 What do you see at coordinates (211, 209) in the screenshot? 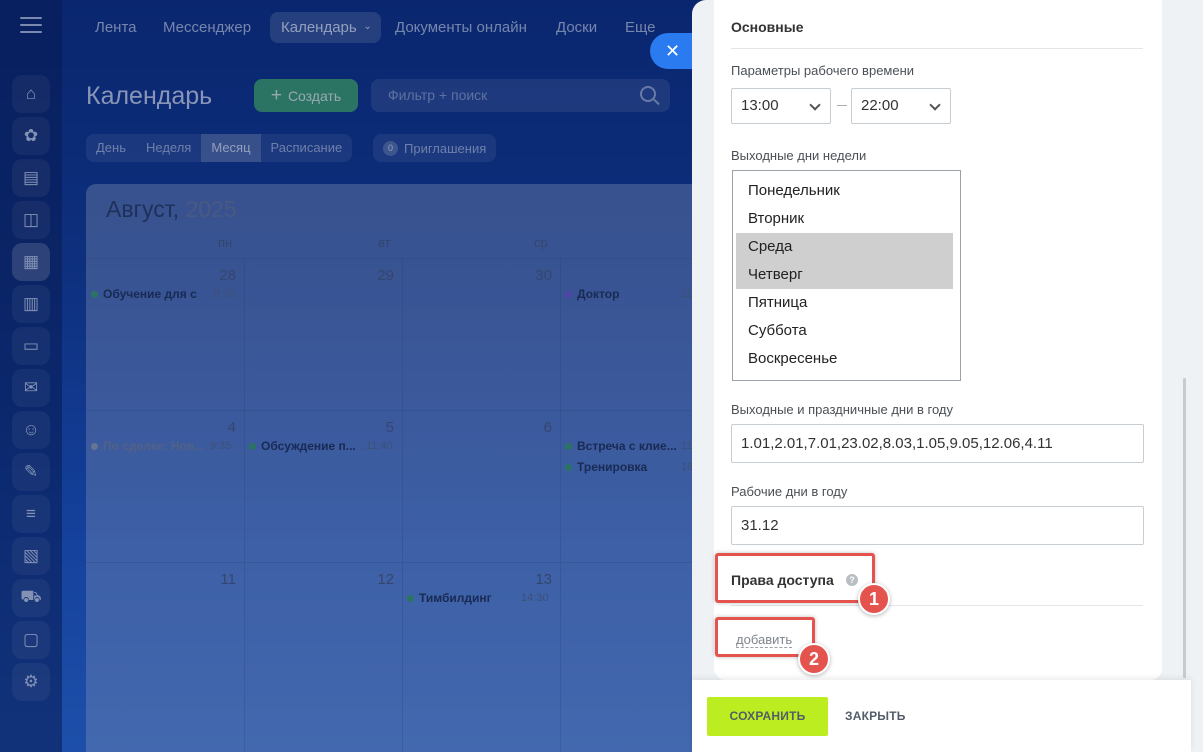
I see `year: 2025` at bounding box center [211, 209].